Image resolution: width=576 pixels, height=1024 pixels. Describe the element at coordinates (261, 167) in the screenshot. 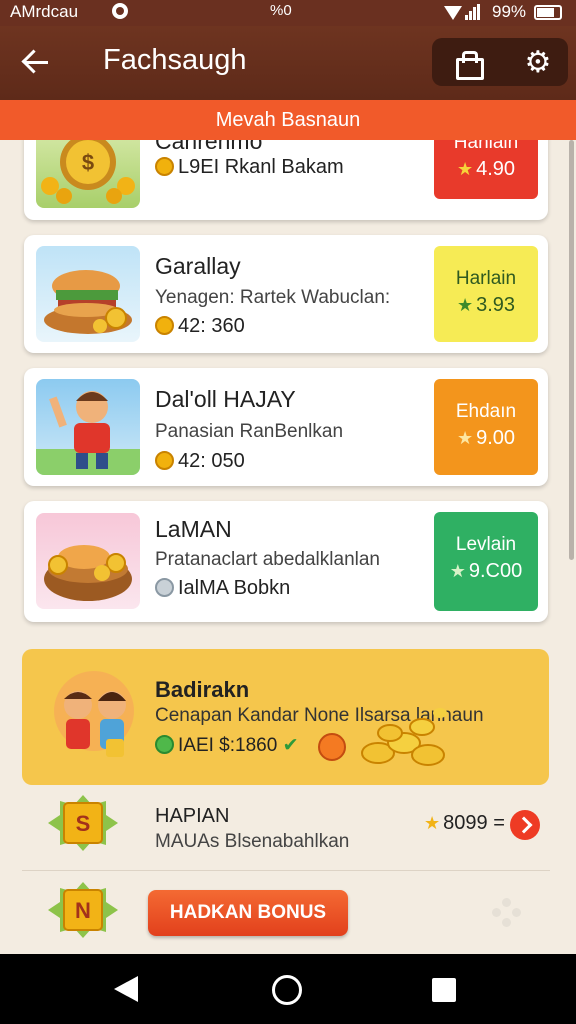

I see `card-meta-text: L9EI Rkanl Bakam` at that location.